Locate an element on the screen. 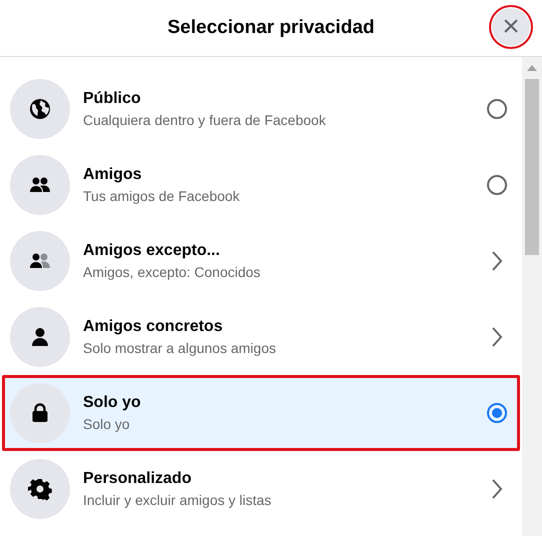 This screenshot has width=542, height=536. privacy-option: Personalizado Incluir y excluir amigos y listas is located at coordinates (261, 489).